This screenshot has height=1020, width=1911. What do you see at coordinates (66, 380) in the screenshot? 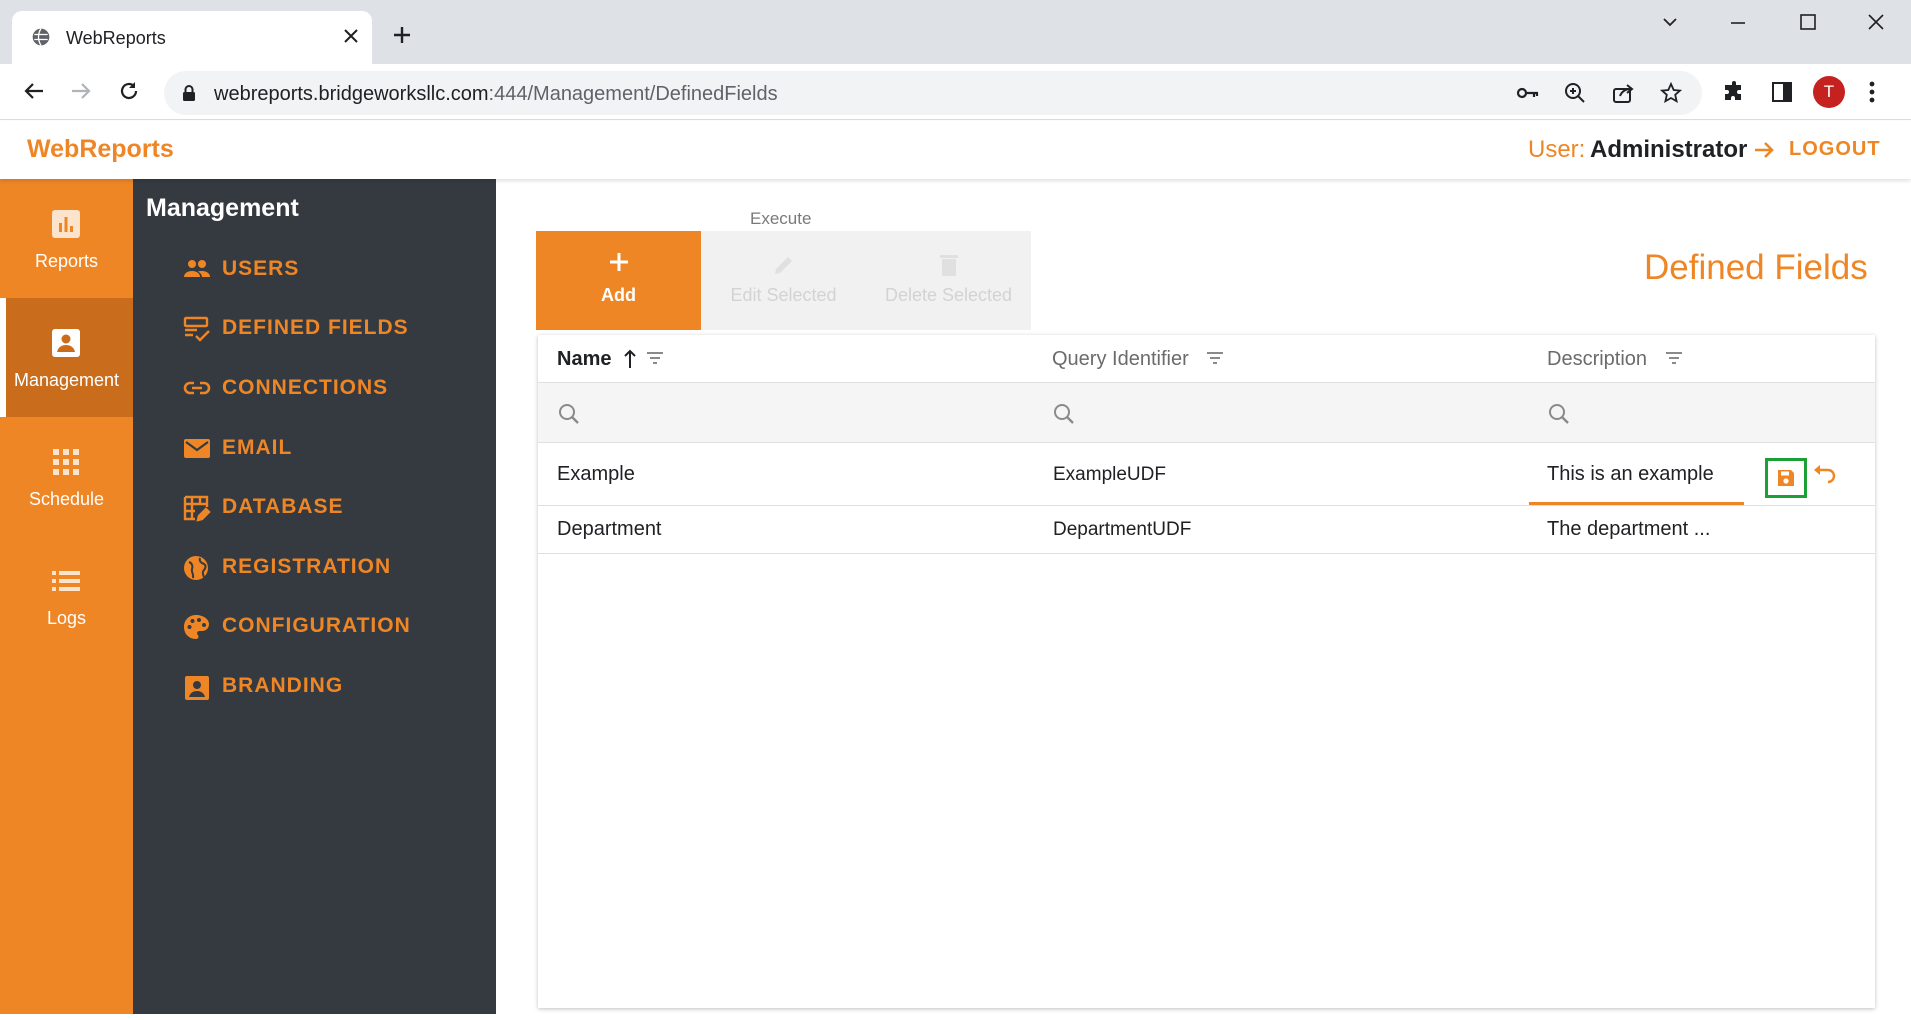
I see `rail-label: Management` at bounding box center [66, 380].